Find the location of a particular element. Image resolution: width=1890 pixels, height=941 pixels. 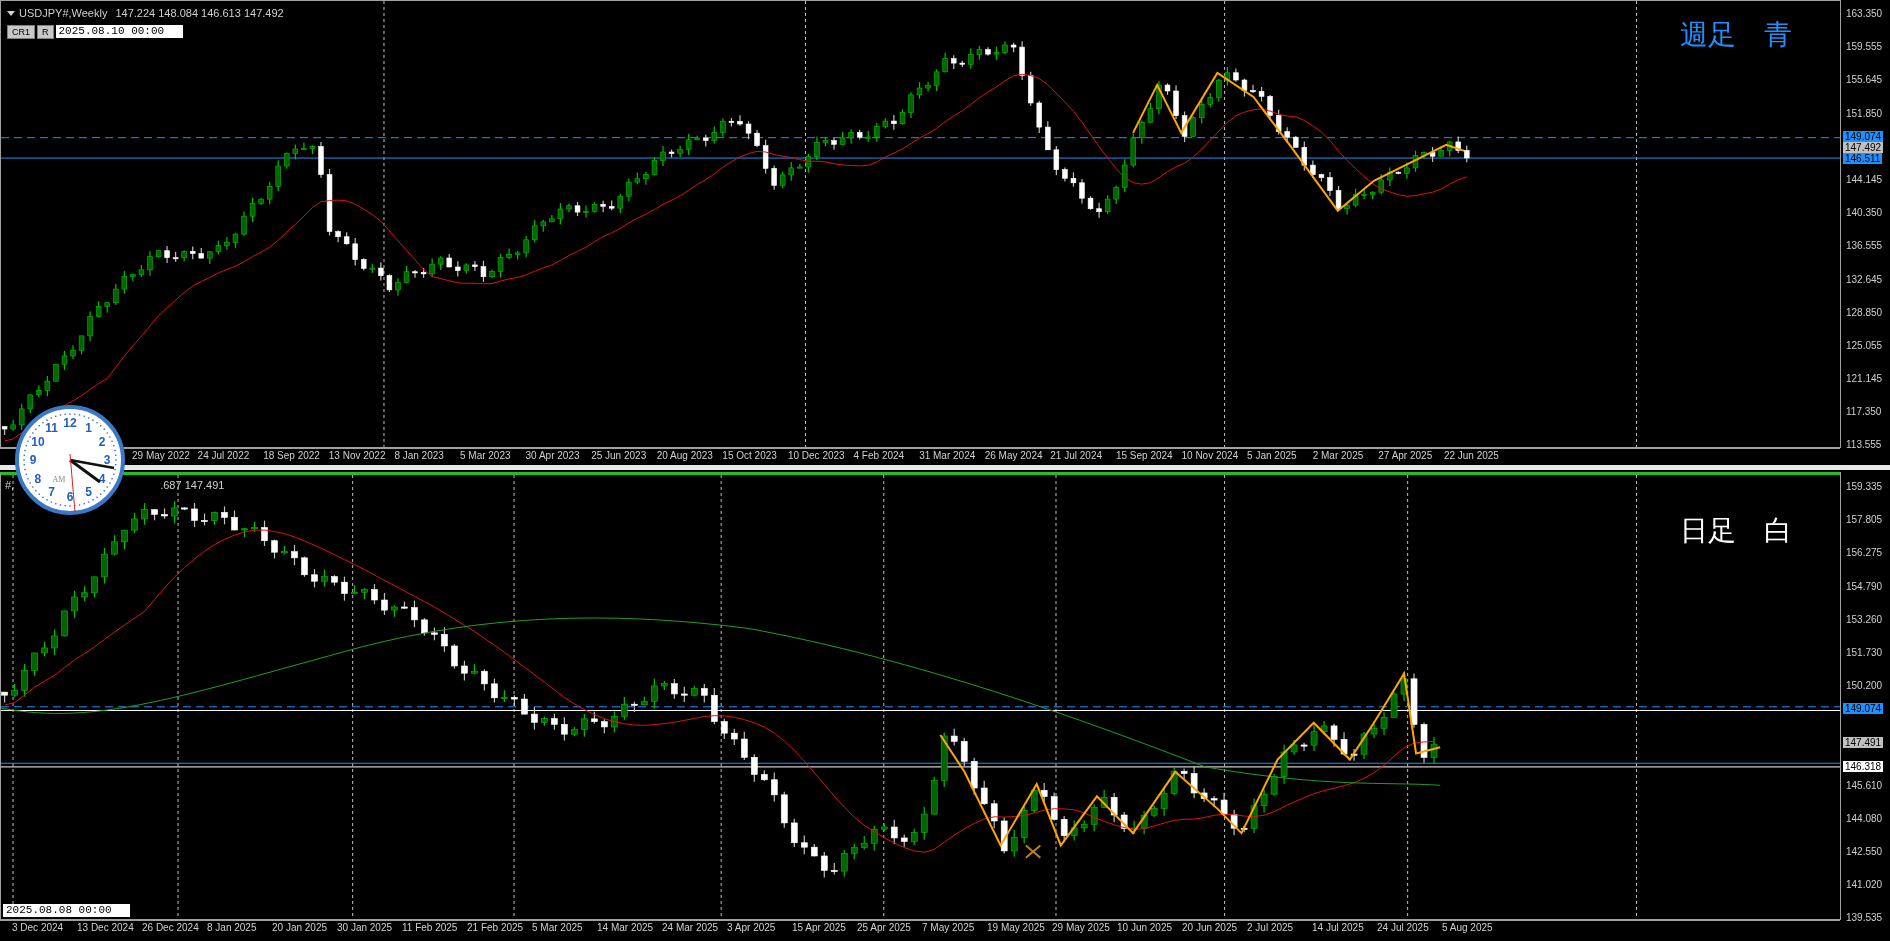

date-axis-label: 15 Sep 2024 is located at coordinates (1144, 456).